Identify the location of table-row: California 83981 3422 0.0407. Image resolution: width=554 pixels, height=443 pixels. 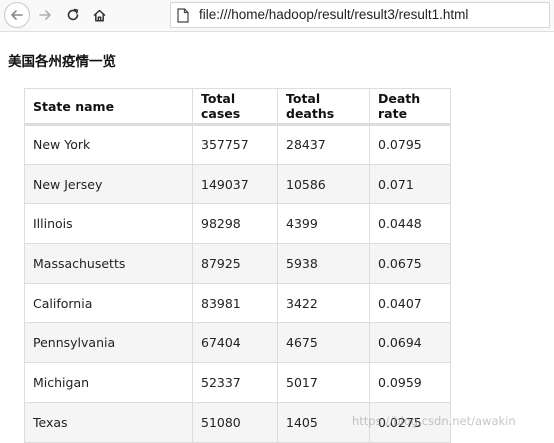
(237, 303).